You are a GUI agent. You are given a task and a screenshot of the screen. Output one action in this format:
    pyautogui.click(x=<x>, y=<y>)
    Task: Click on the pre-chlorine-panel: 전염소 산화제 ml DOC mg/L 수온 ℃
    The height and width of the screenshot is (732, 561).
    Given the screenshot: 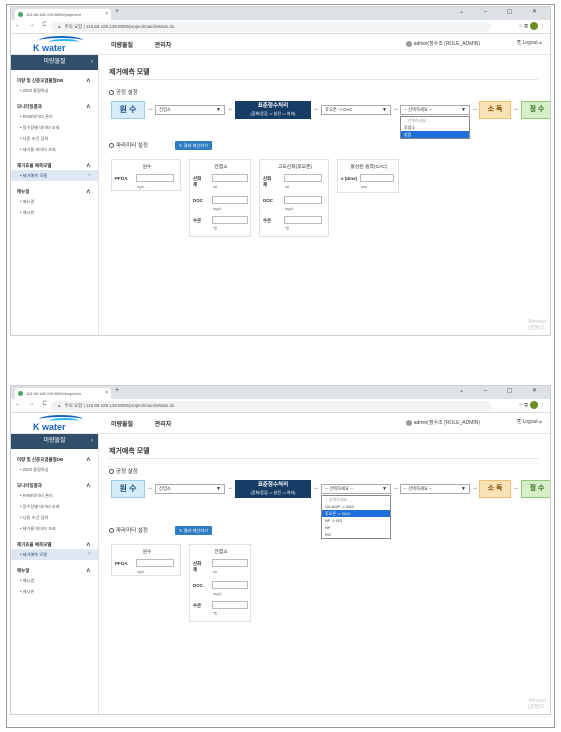 What is the action you would take?
    pyautogui.click(x=220, y=198)
    